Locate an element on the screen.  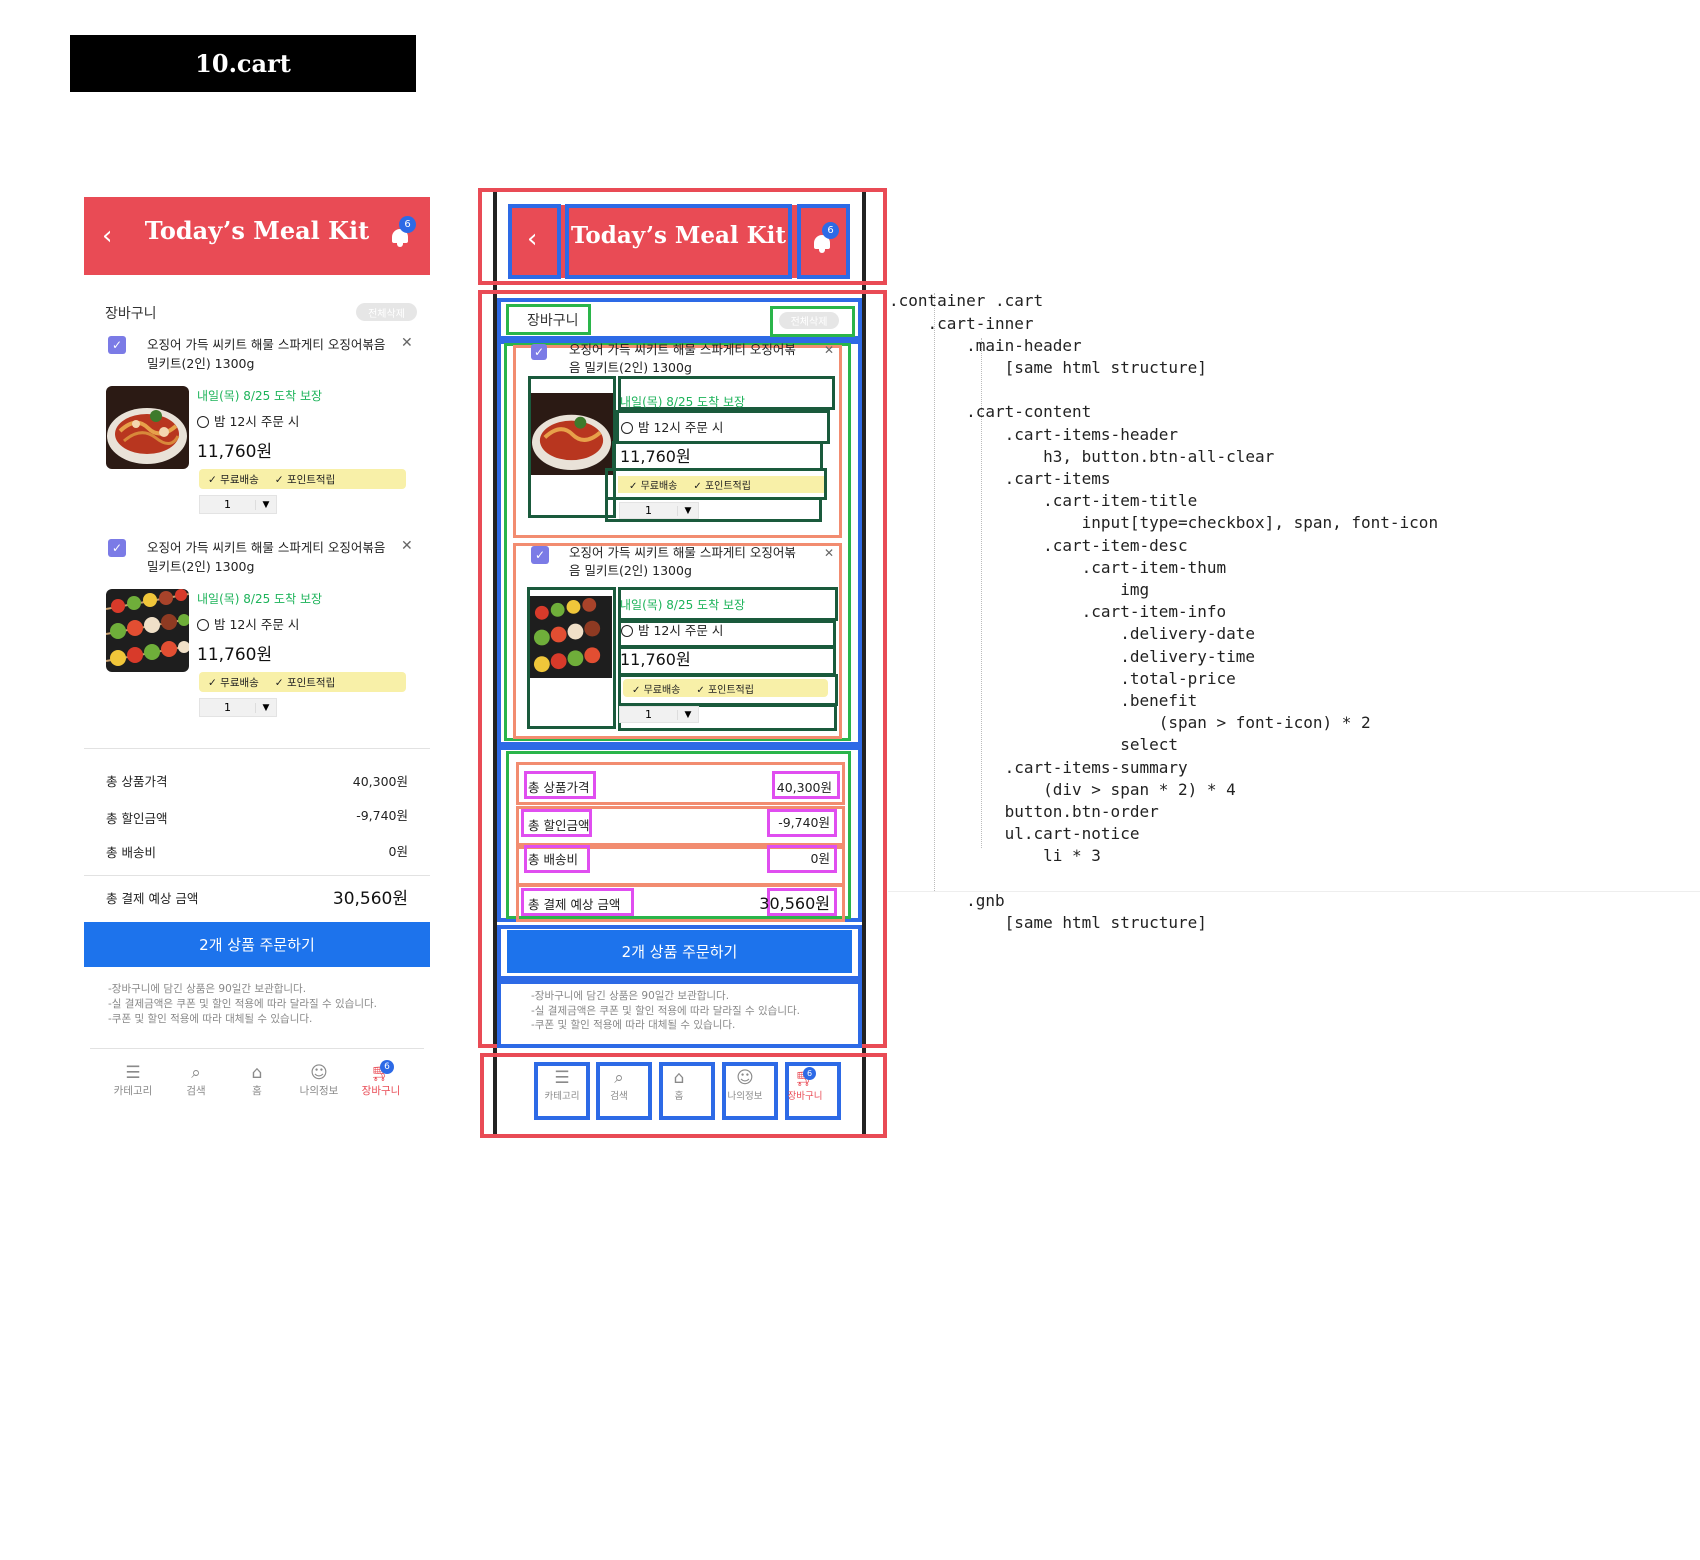
wire-gnb-category: ☰ 카테고리 is located at coordinates (562, 1085).